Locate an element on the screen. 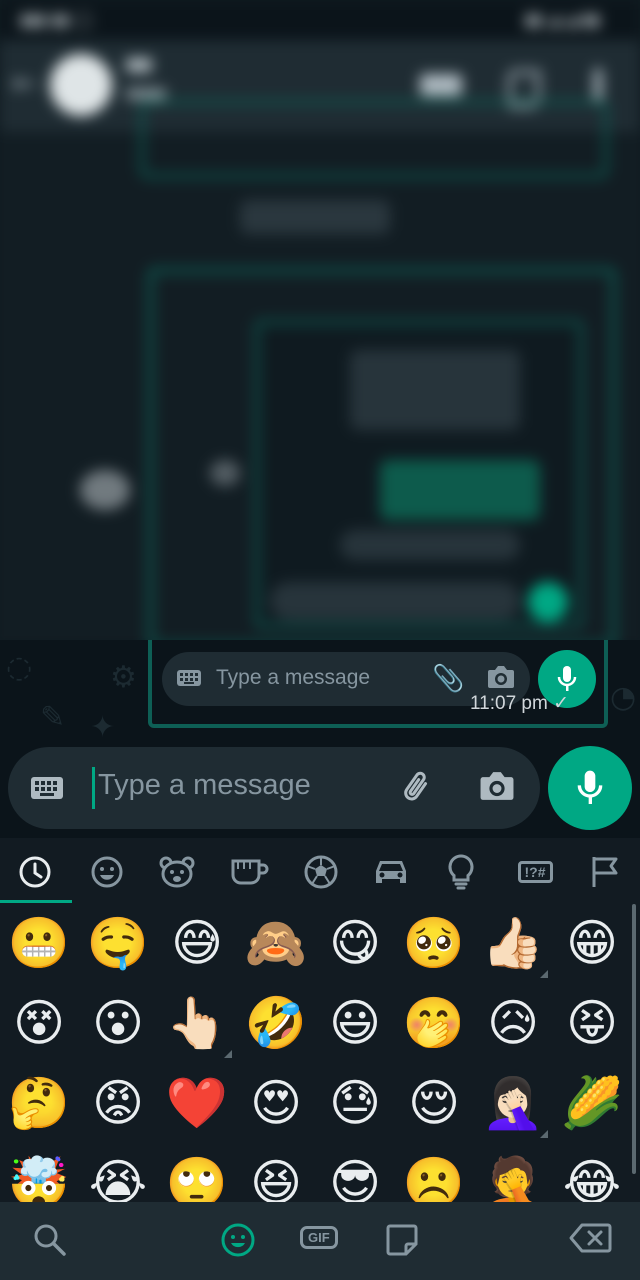 The width and height of the screenshot is (640, 1280). symbols-icon: !?# is located at coordinates (535, 872).